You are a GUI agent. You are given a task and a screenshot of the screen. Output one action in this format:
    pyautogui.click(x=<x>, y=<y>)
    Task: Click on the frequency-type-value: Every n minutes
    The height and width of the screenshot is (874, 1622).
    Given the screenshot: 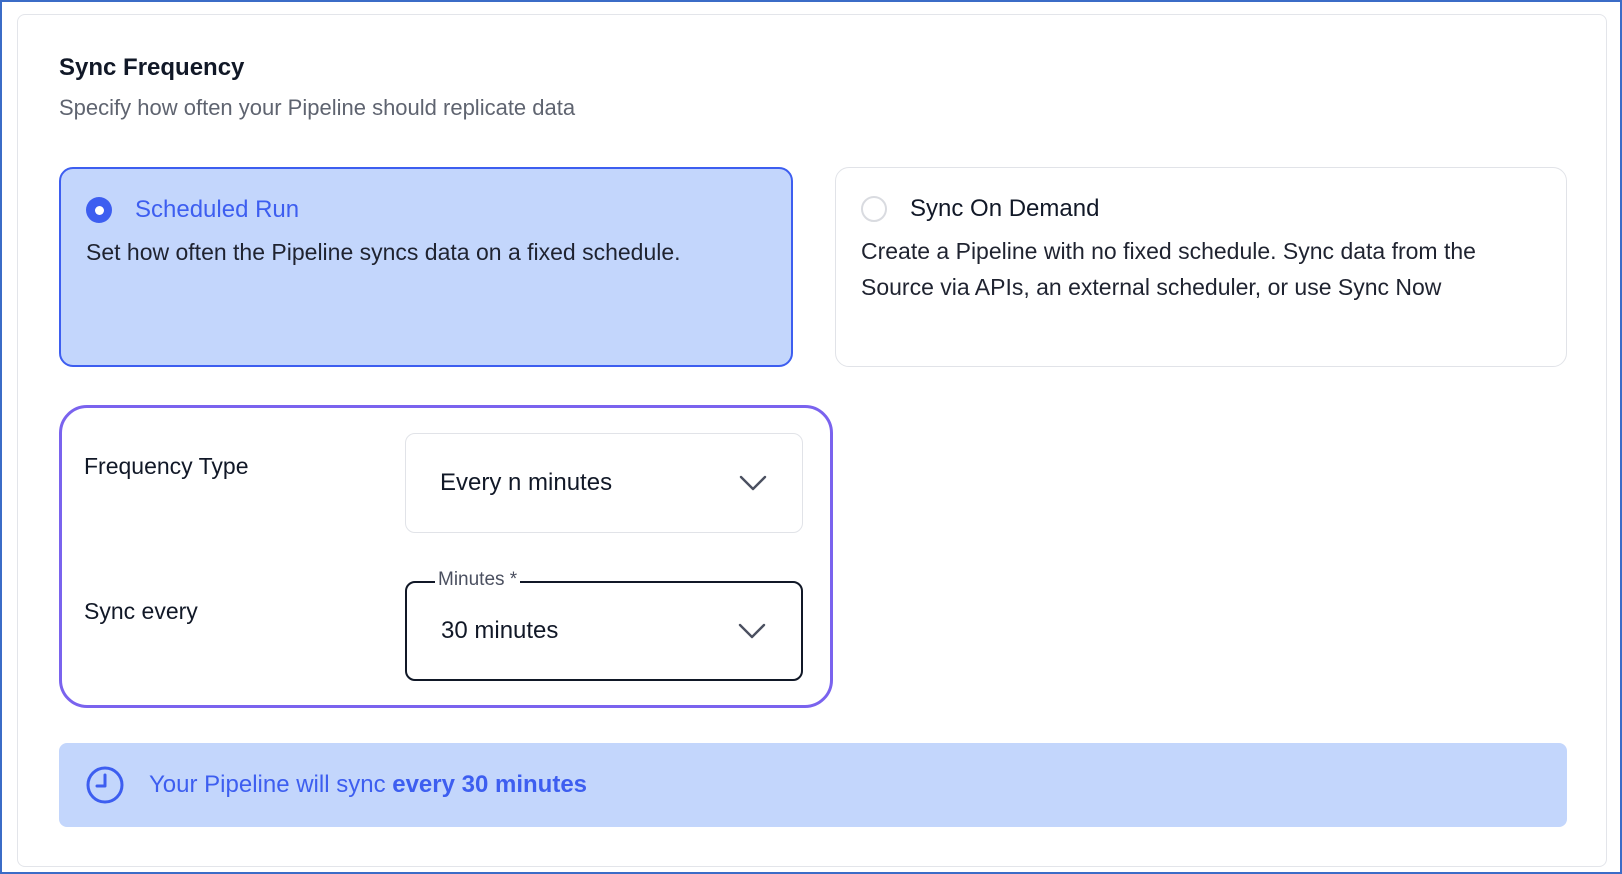 What is the action you would take?
    pyautogui.click(x=526, y=482)
    